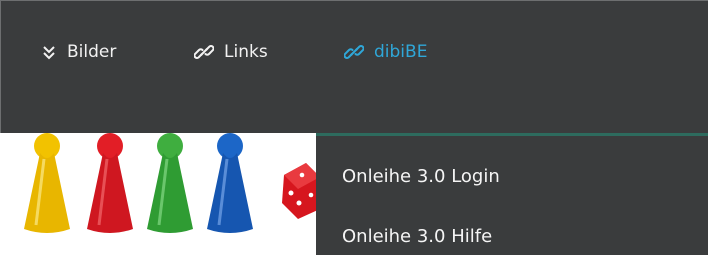 The image size is (708, 255). I want to click on double-chevron-down-icon, so click(49, 52).